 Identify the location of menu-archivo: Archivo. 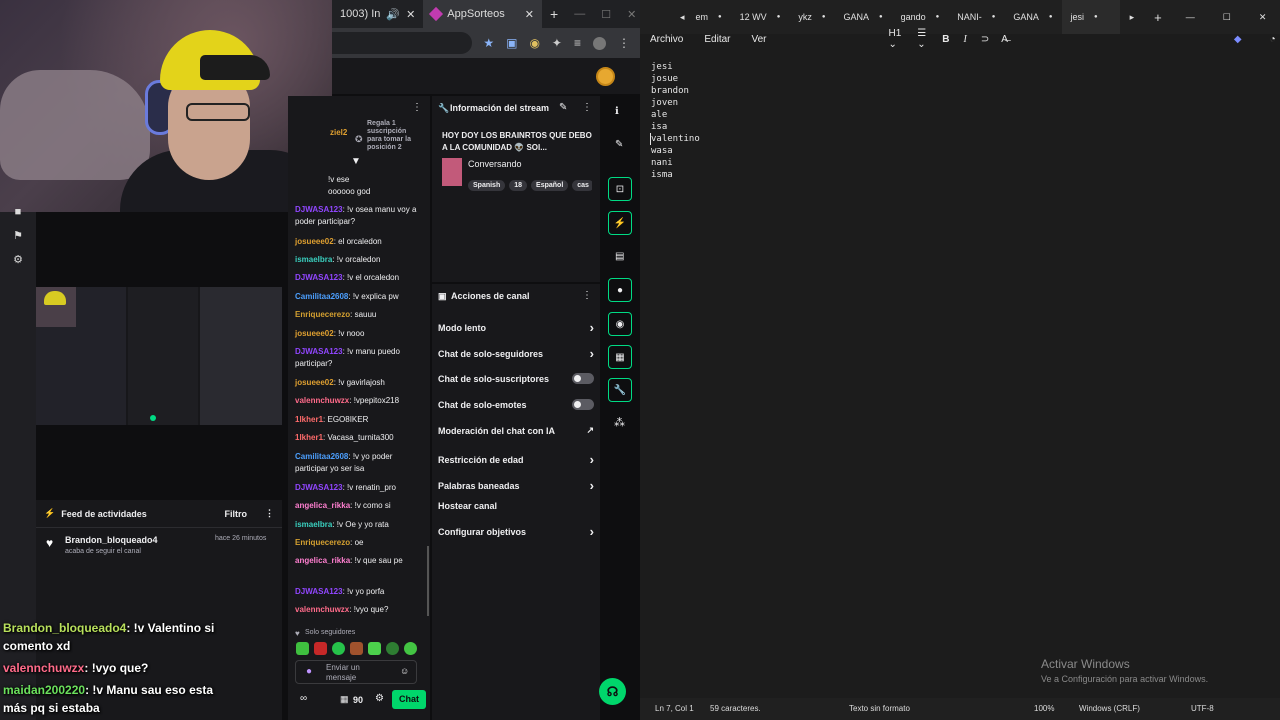
(666, 39).